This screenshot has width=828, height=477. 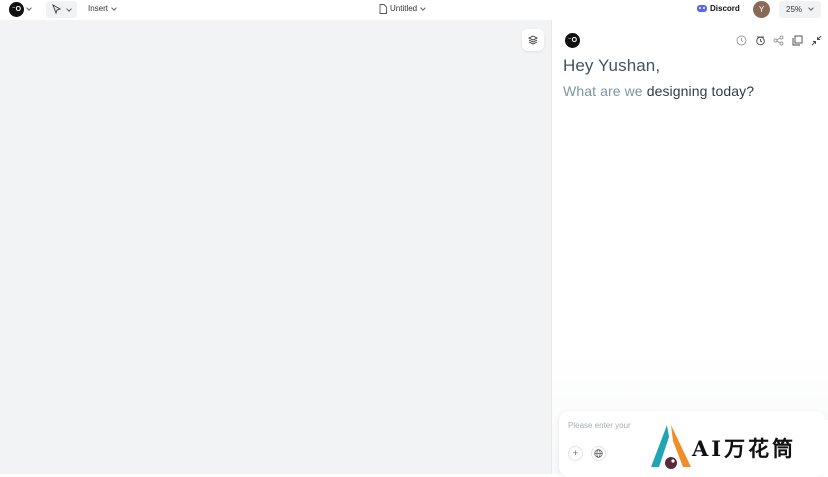 I want to click on share-icon, so click(x=778, y=40).